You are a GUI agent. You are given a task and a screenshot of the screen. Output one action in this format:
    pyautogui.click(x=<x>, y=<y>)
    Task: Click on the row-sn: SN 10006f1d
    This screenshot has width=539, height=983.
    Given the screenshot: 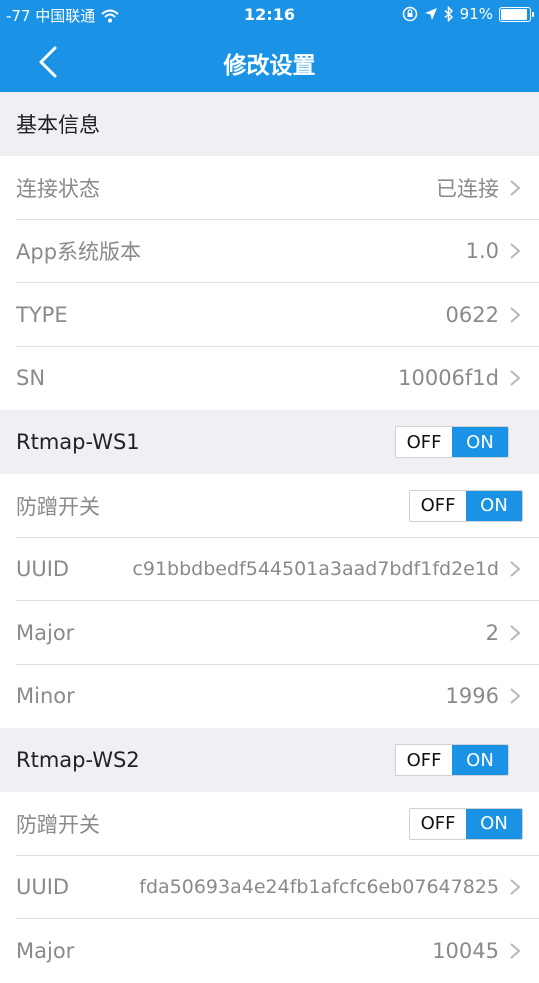 What is the action you would take?
    pyautogui.click(x=269, y=378)
    